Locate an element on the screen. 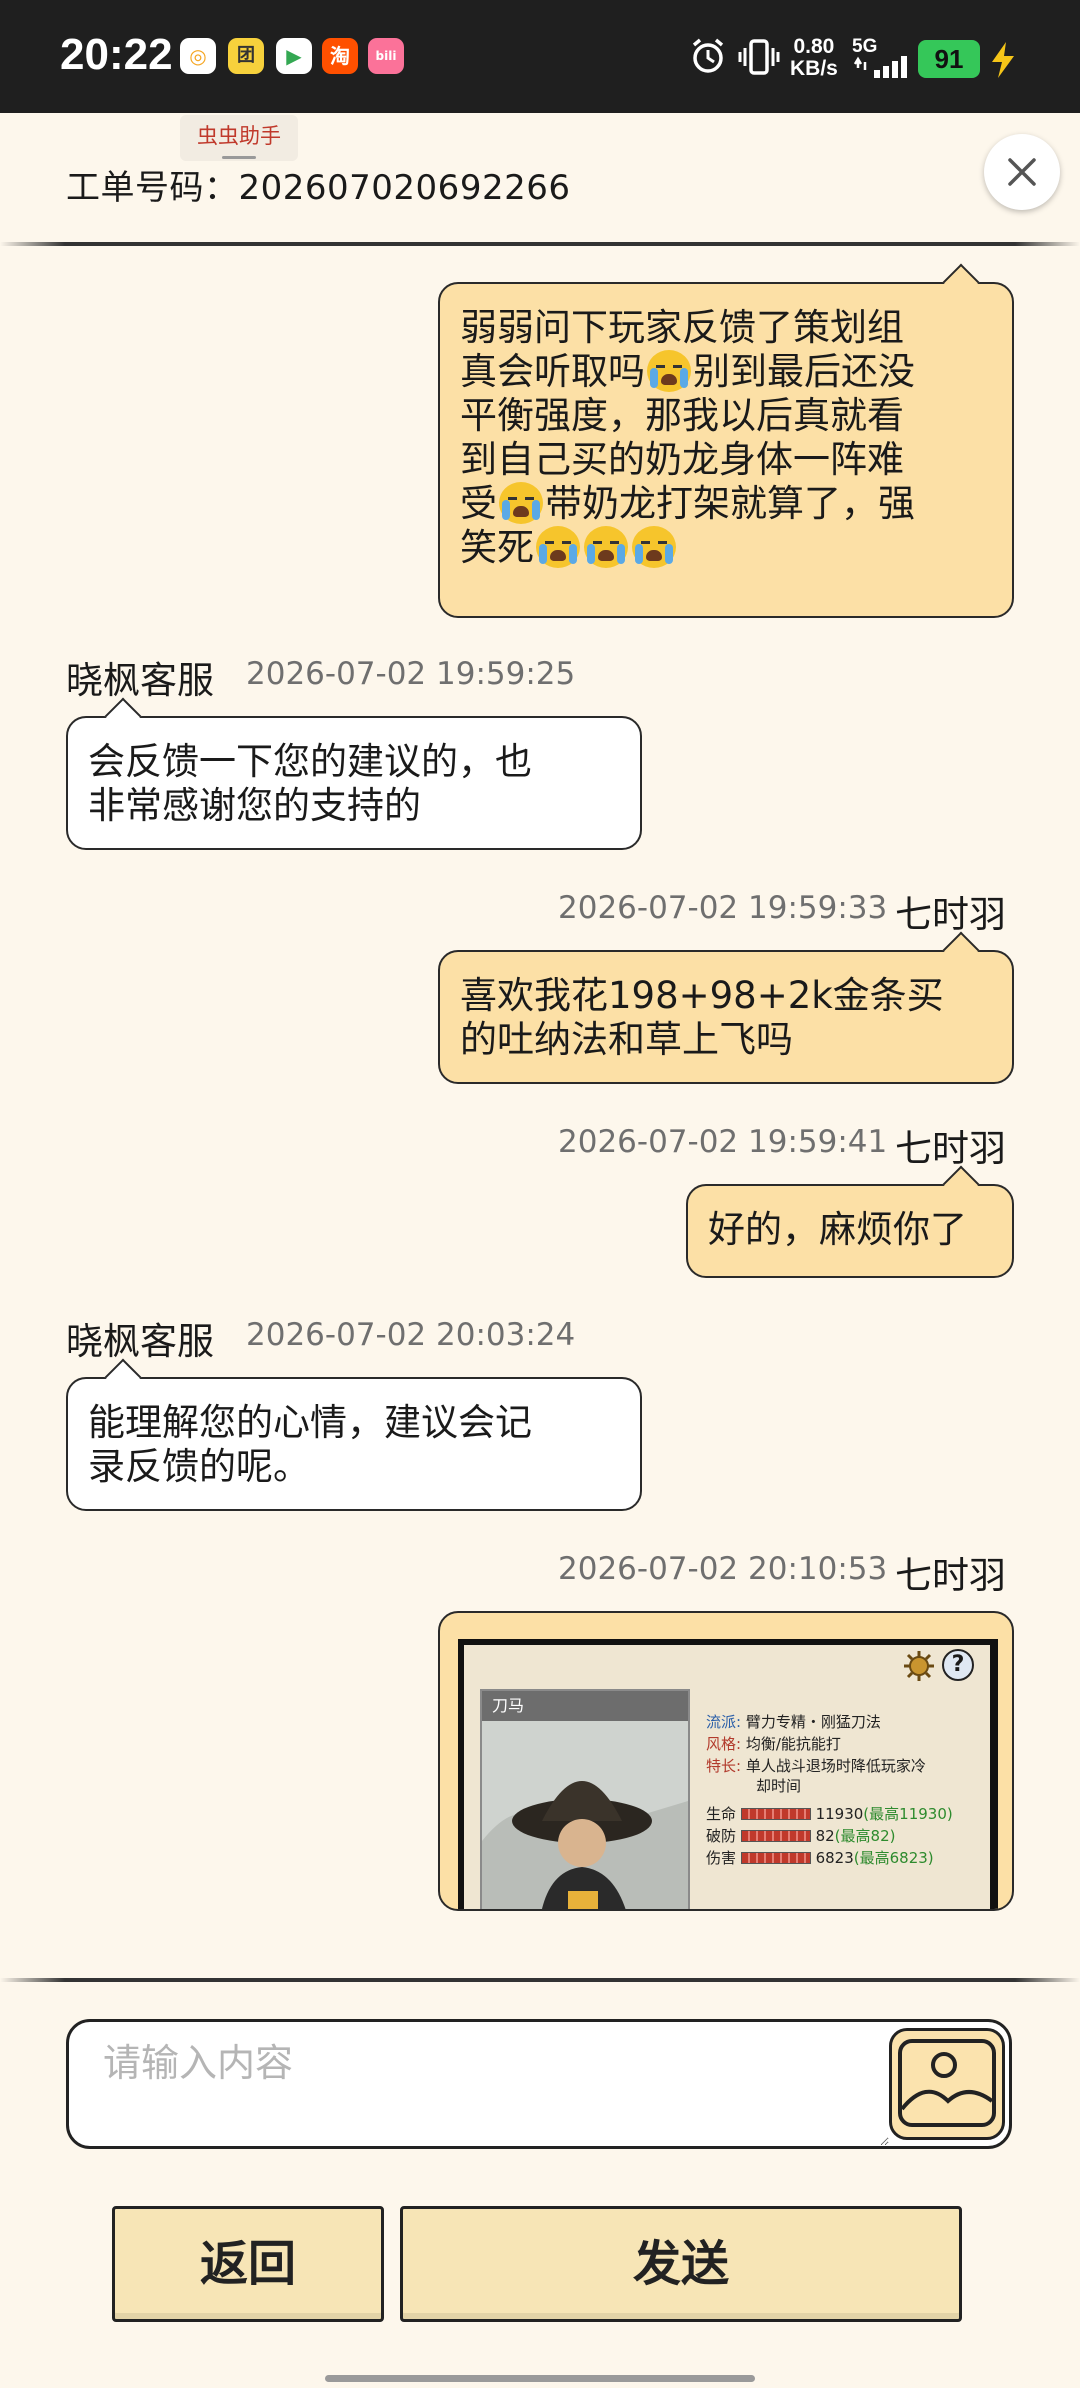 This screenshot has height=2388, width=1080. message-input is located at coordinates (479, 2084).